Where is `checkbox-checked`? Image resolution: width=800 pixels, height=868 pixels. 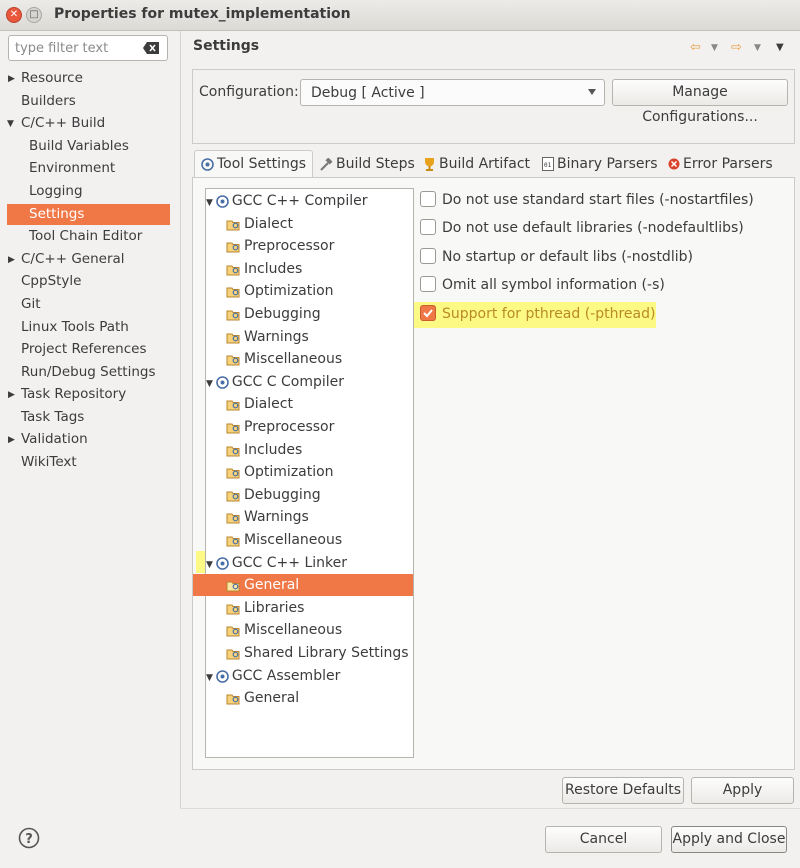
checkbox-checked is located at coordinates (428, 313).